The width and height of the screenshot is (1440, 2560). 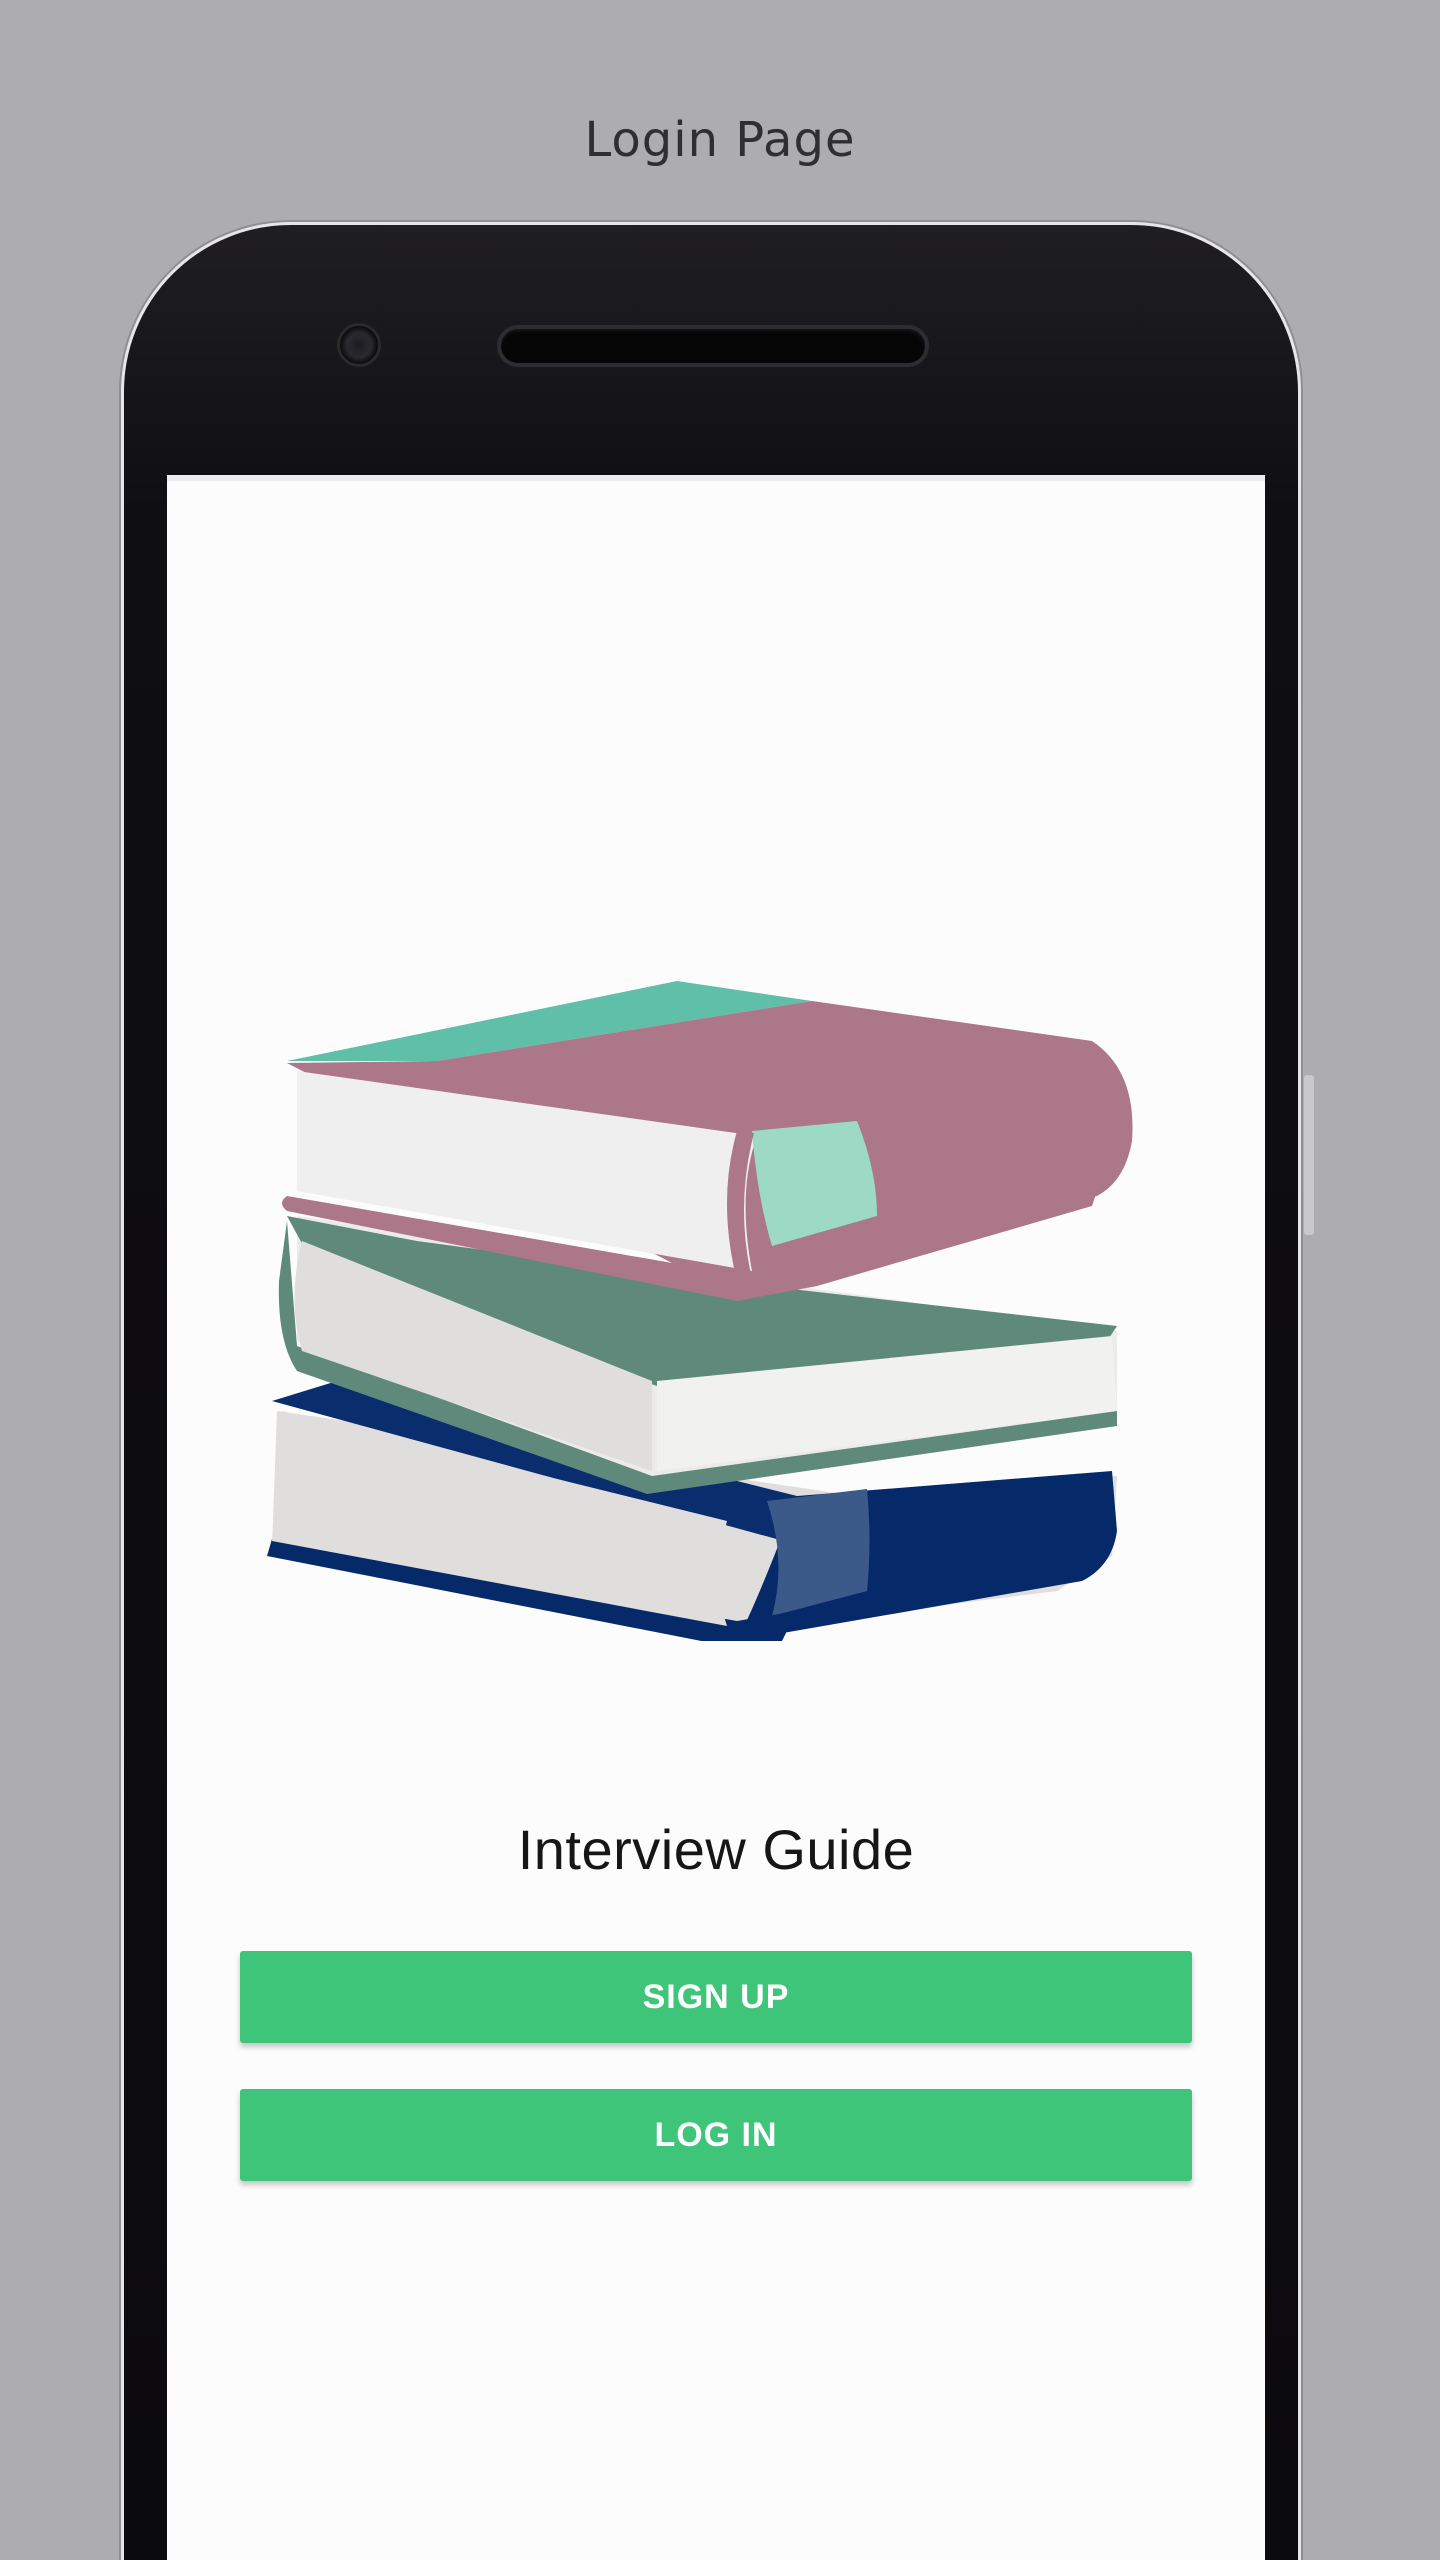 I want to click on sign-up-button: SIGN UP, so click(x=716, y=1997).